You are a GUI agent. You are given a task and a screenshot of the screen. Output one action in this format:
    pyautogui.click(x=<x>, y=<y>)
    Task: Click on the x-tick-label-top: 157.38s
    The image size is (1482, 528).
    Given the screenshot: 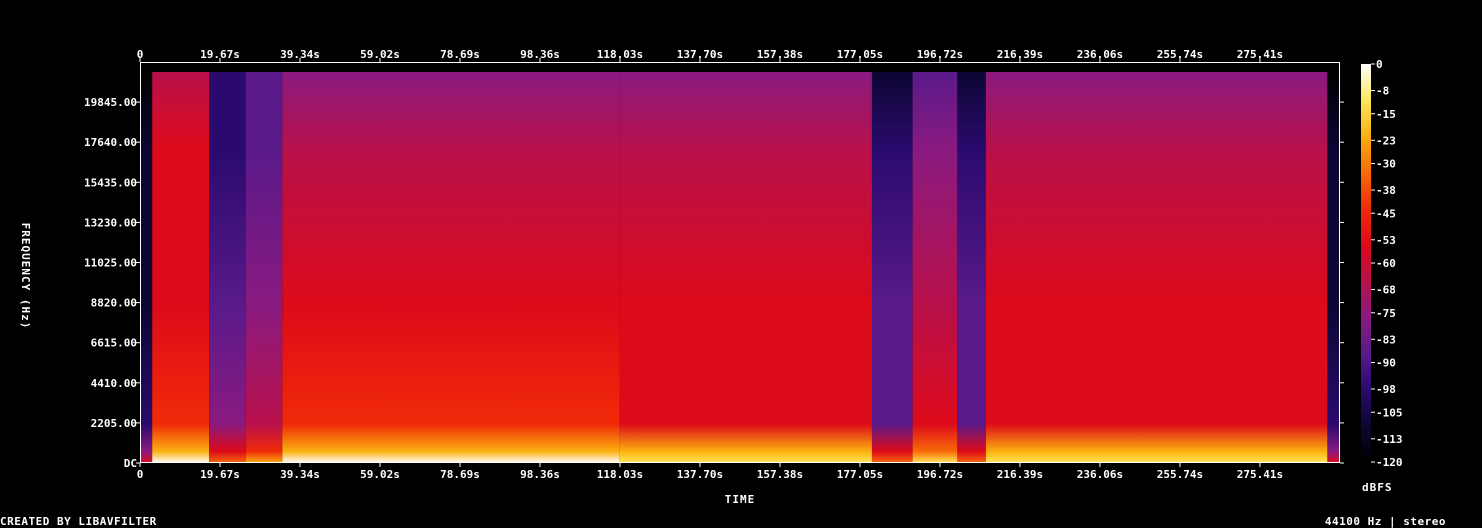 What is the action you would take?
    pyautogui.click(x=780, y=54)
    